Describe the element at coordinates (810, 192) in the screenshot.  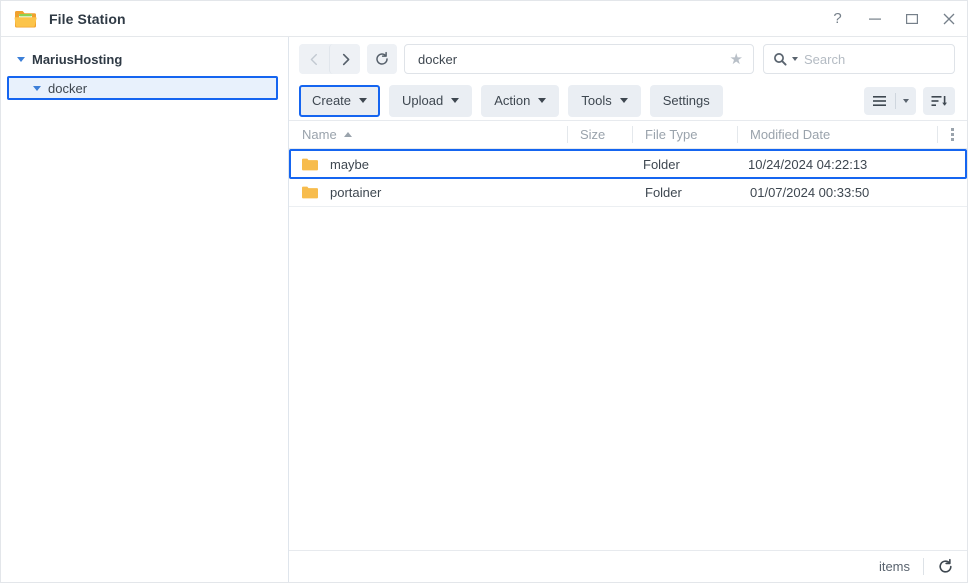
I see `cell-modified-date: 01/07/2024 00:33:50` at that location.